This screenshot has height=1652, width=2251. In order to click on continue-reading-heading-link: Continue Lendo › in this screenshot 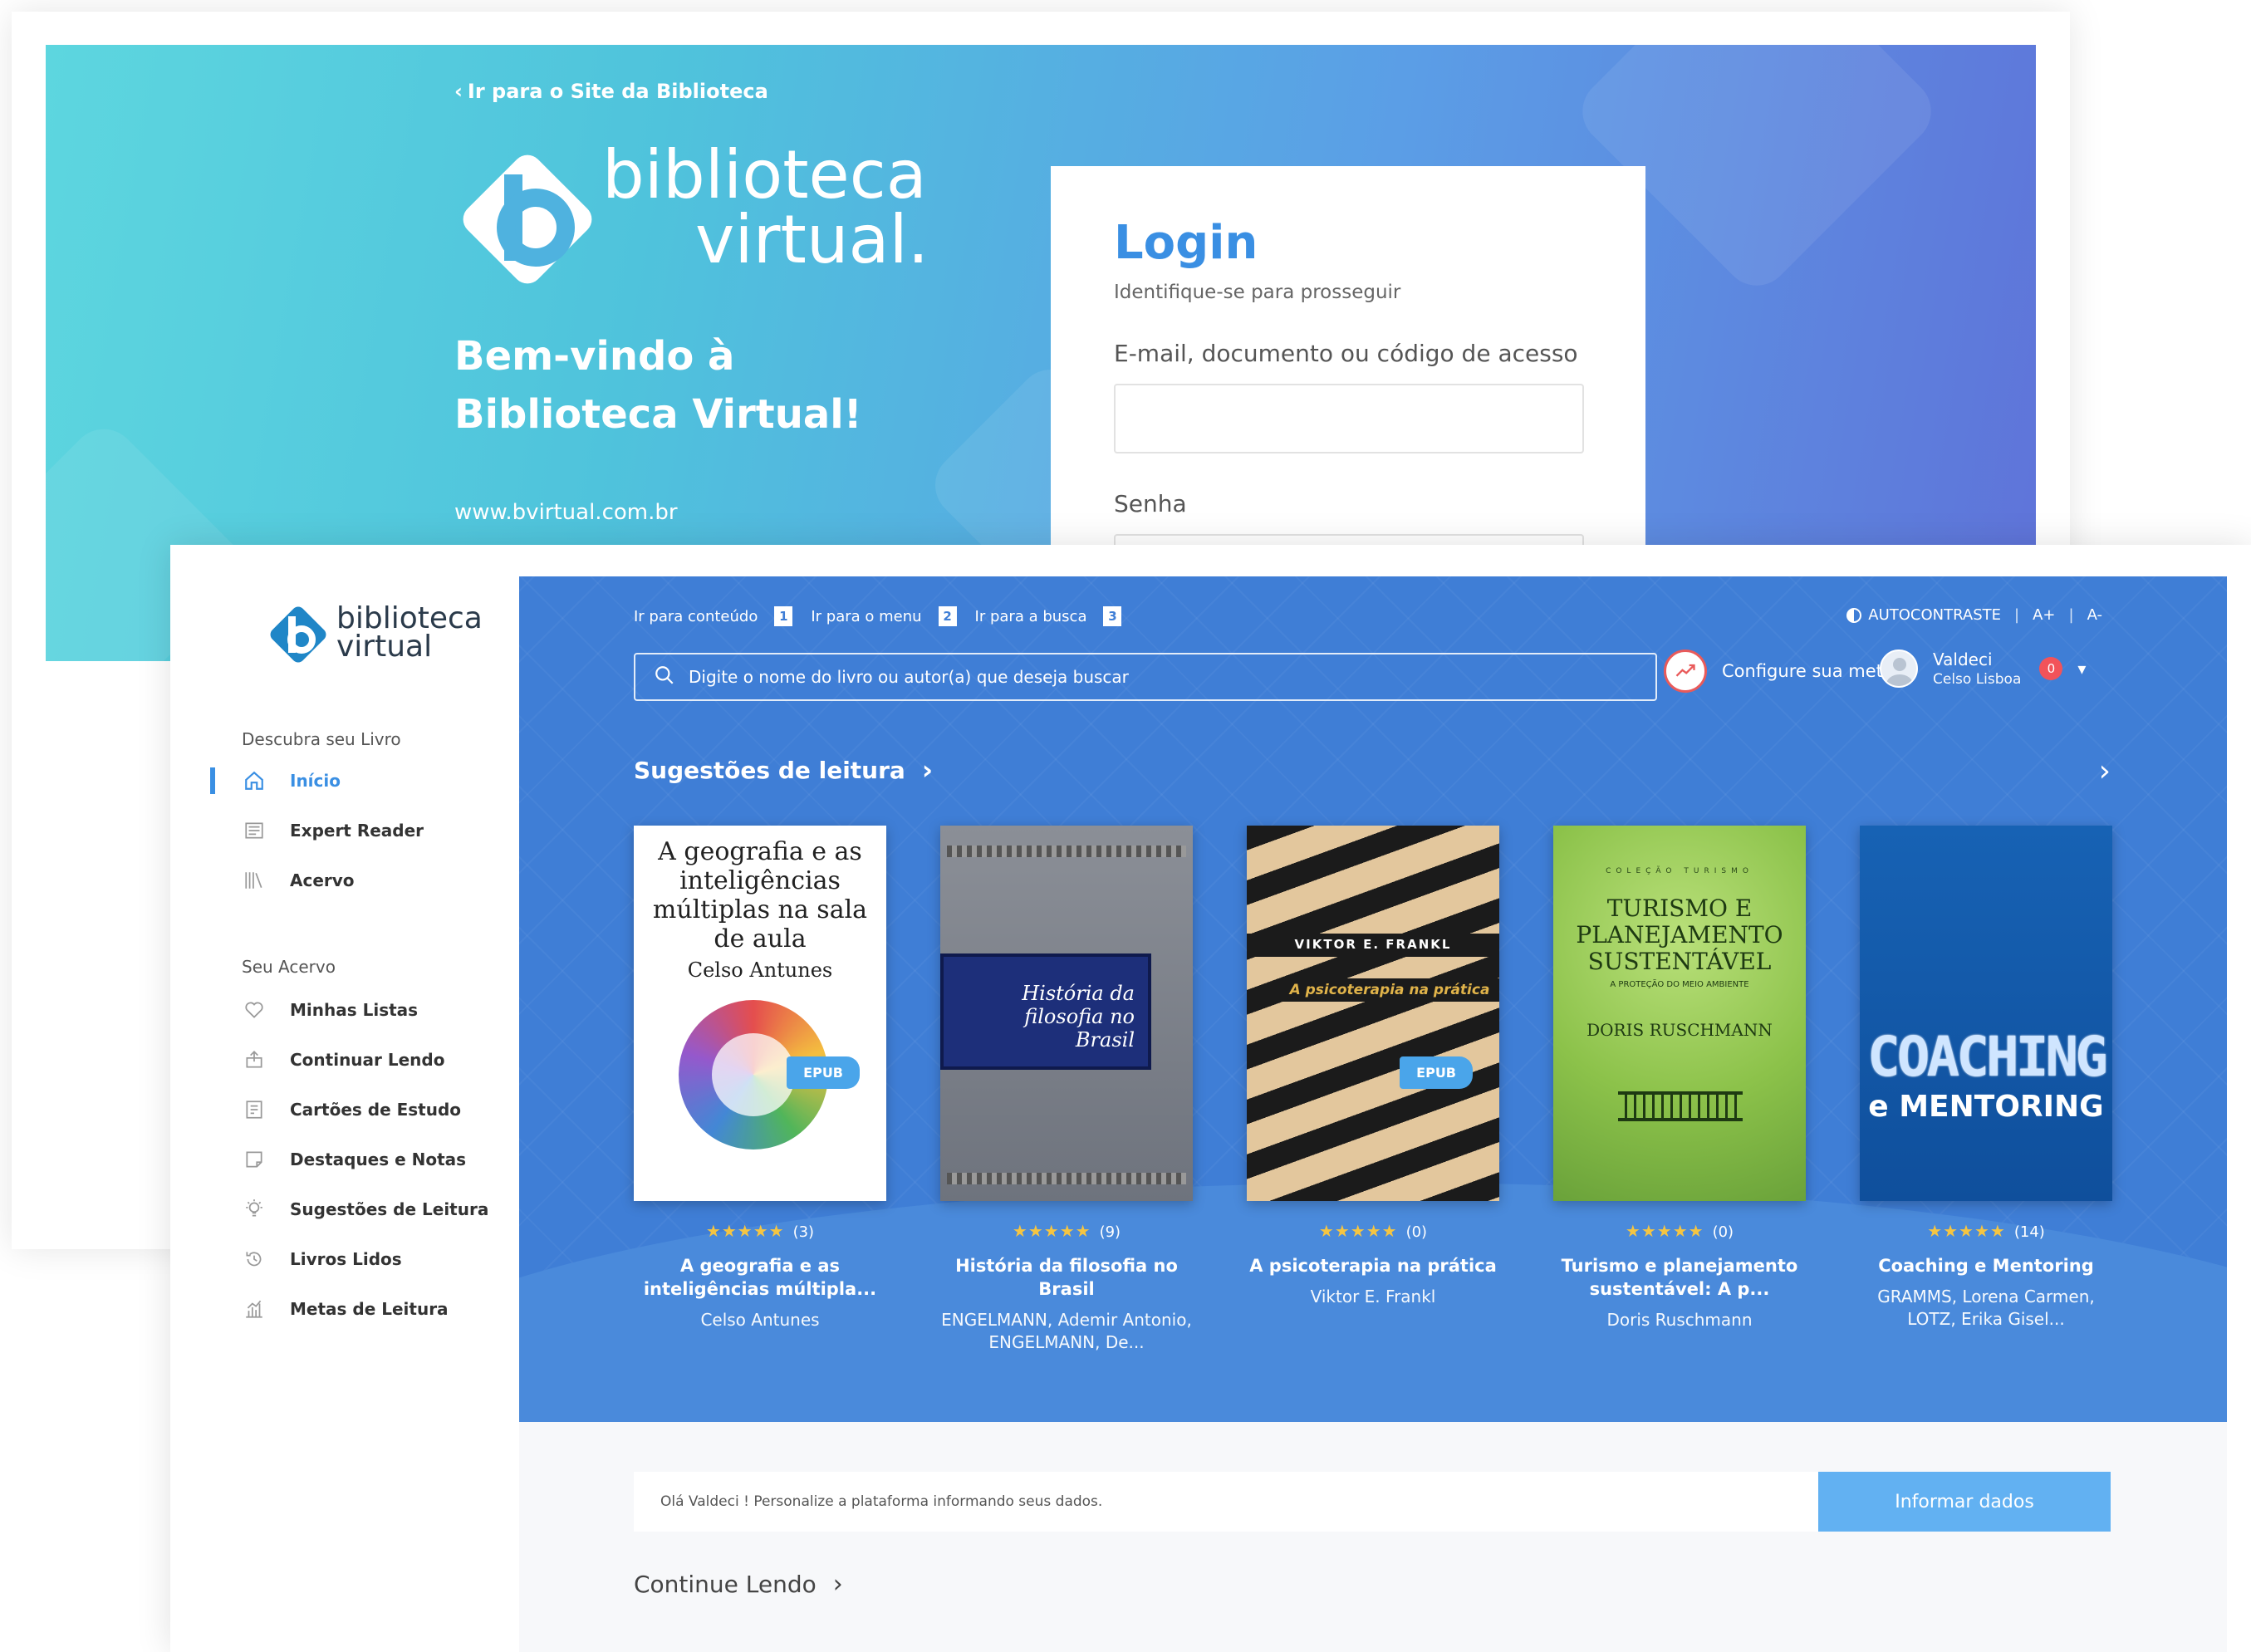, I will do `click(738, 1584)`.